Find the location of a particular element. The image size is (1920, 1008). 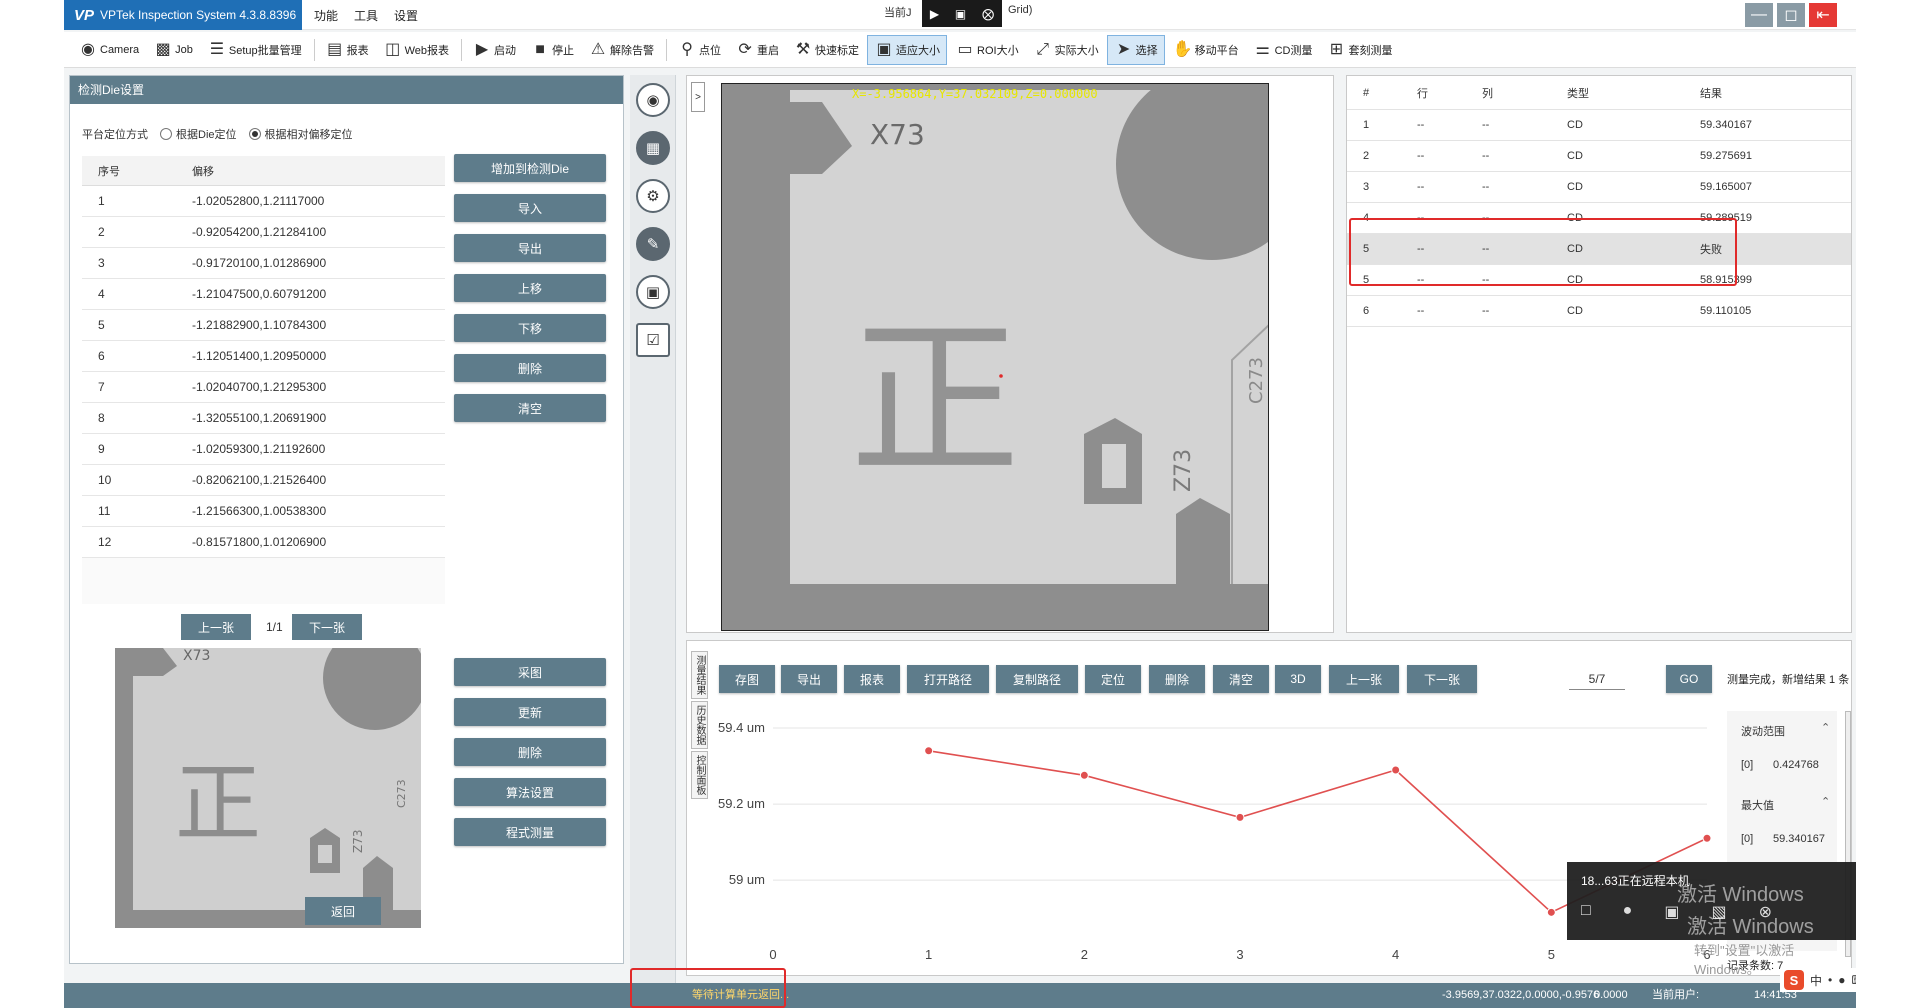

chat-icon: □ is located at coordinates (1586, 912).